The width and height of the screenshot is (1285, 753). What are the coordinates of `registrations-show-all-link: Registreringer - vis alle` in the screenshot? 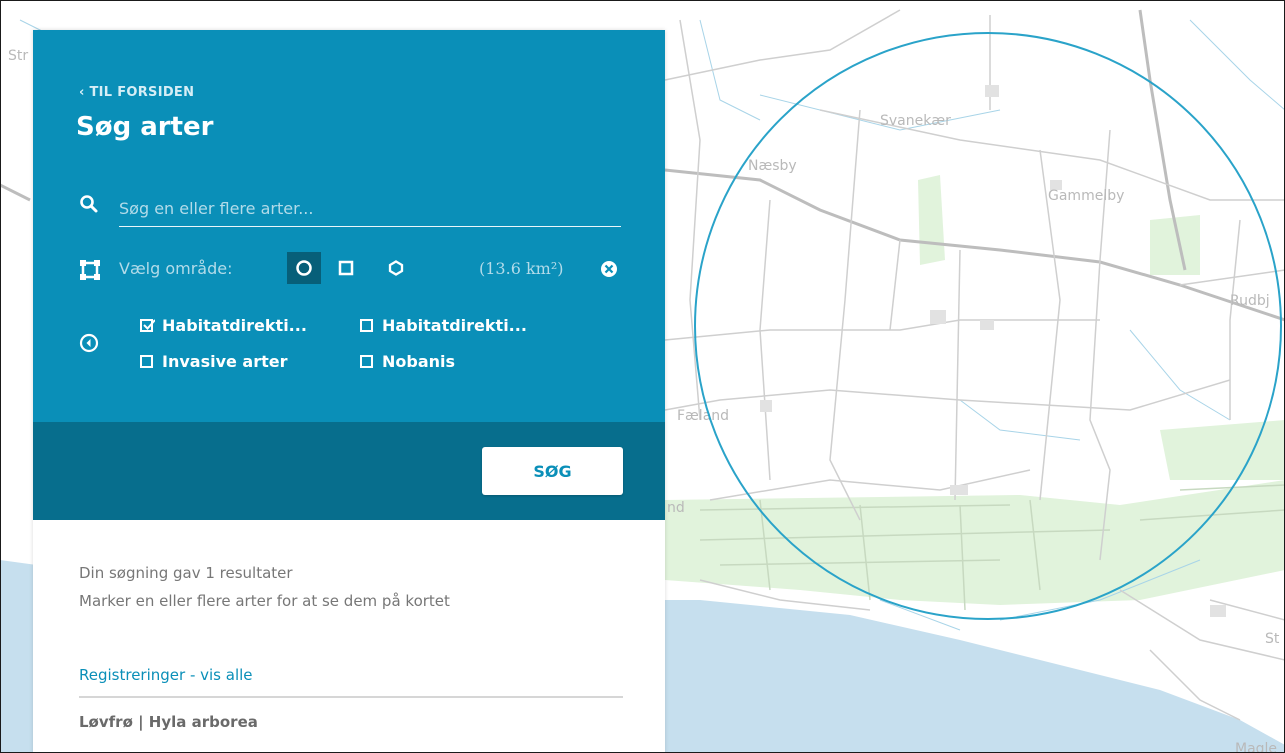 It's located at (166, 675).